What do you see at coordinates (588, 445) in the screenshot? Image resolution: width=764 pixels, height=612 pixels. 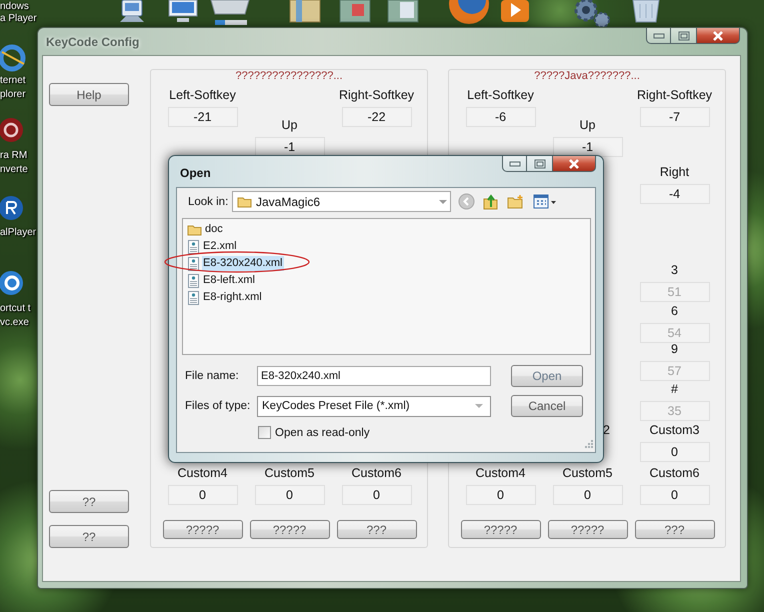 I see `resize-grip-icon` at bounding box center [588, 445].